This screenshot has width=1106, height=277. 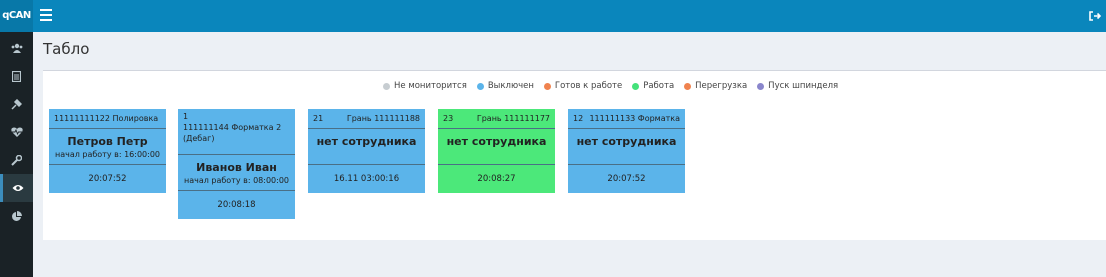 I want to click on machine-title: 111111144 Форматка 2 (Дебаг), so click(x=232, y=132).